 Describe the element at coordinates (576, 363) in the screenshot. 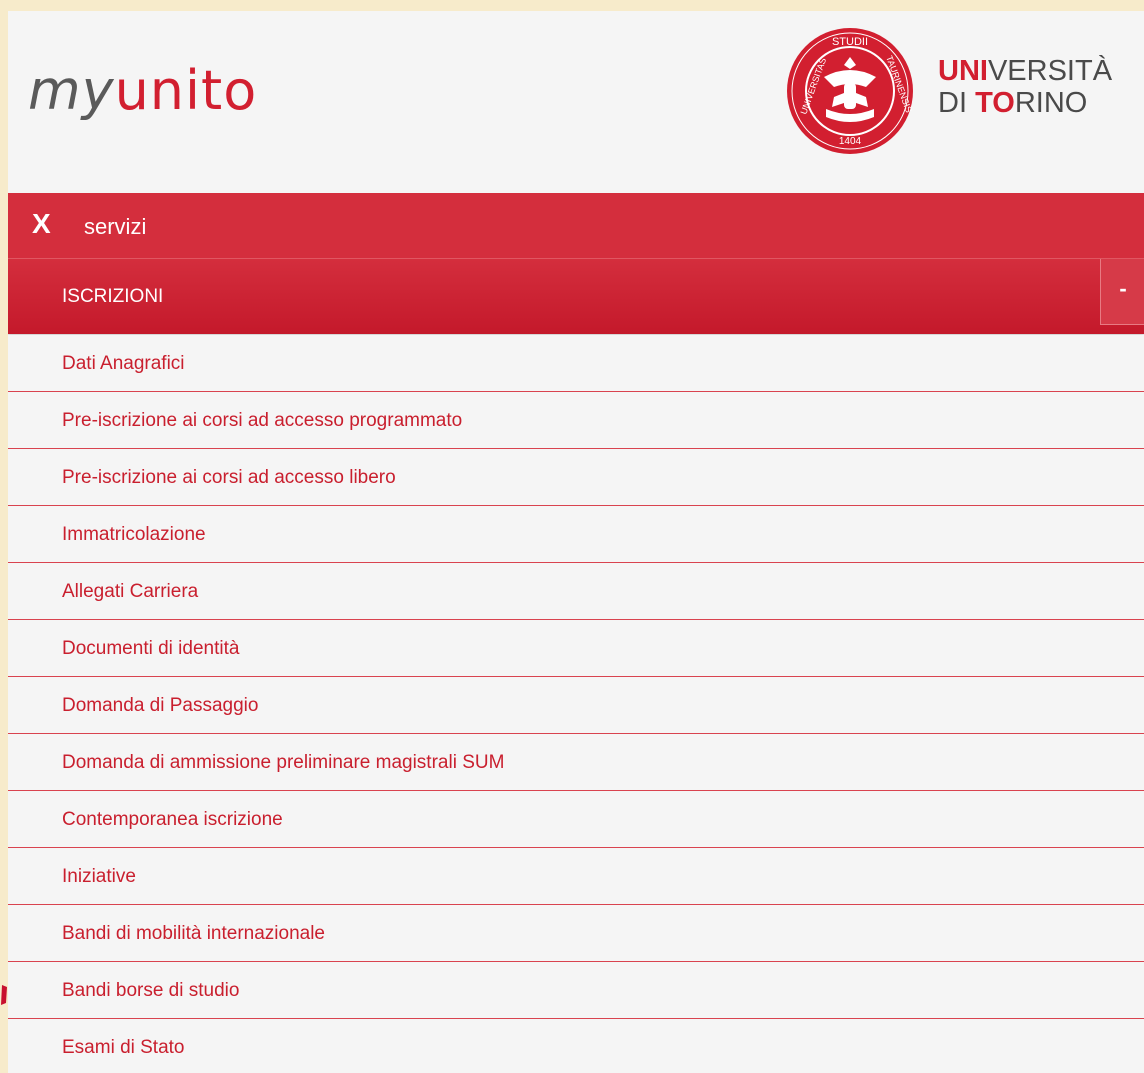

I see `menu-item: Dati Anagrafici` at that location.